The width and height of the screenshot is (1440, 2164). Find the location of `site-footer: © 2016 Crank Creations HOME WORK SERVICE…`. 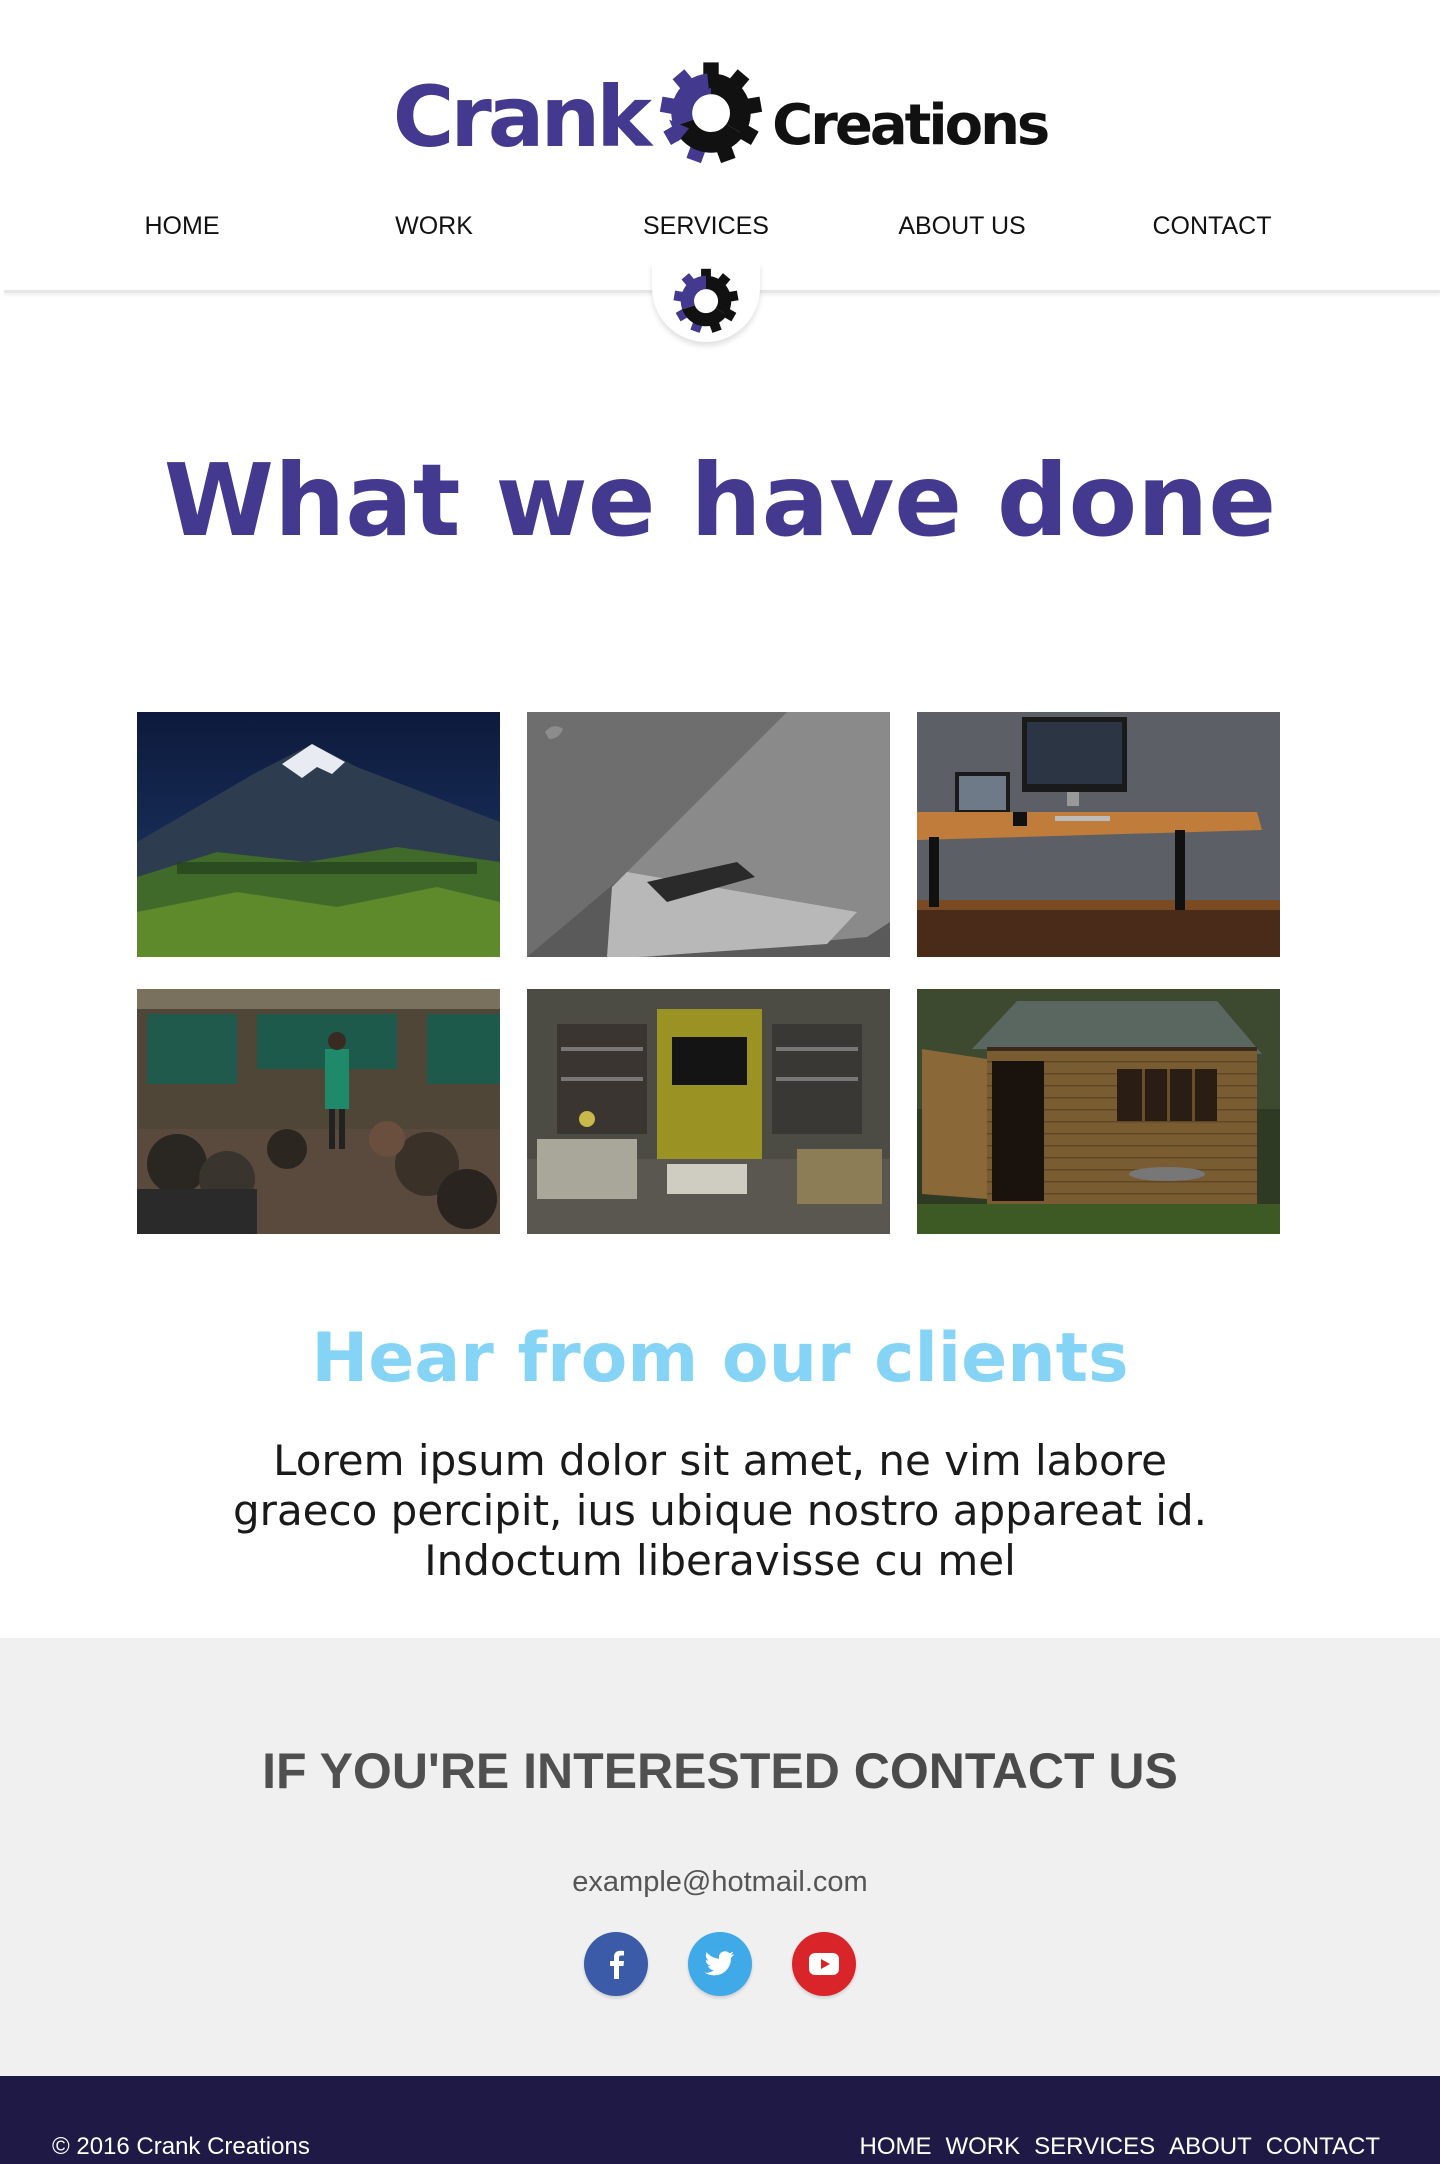

site-footer: © 2016 Crank Creations HOME WORK SERVICE… is located at coordinates (720, 2120).